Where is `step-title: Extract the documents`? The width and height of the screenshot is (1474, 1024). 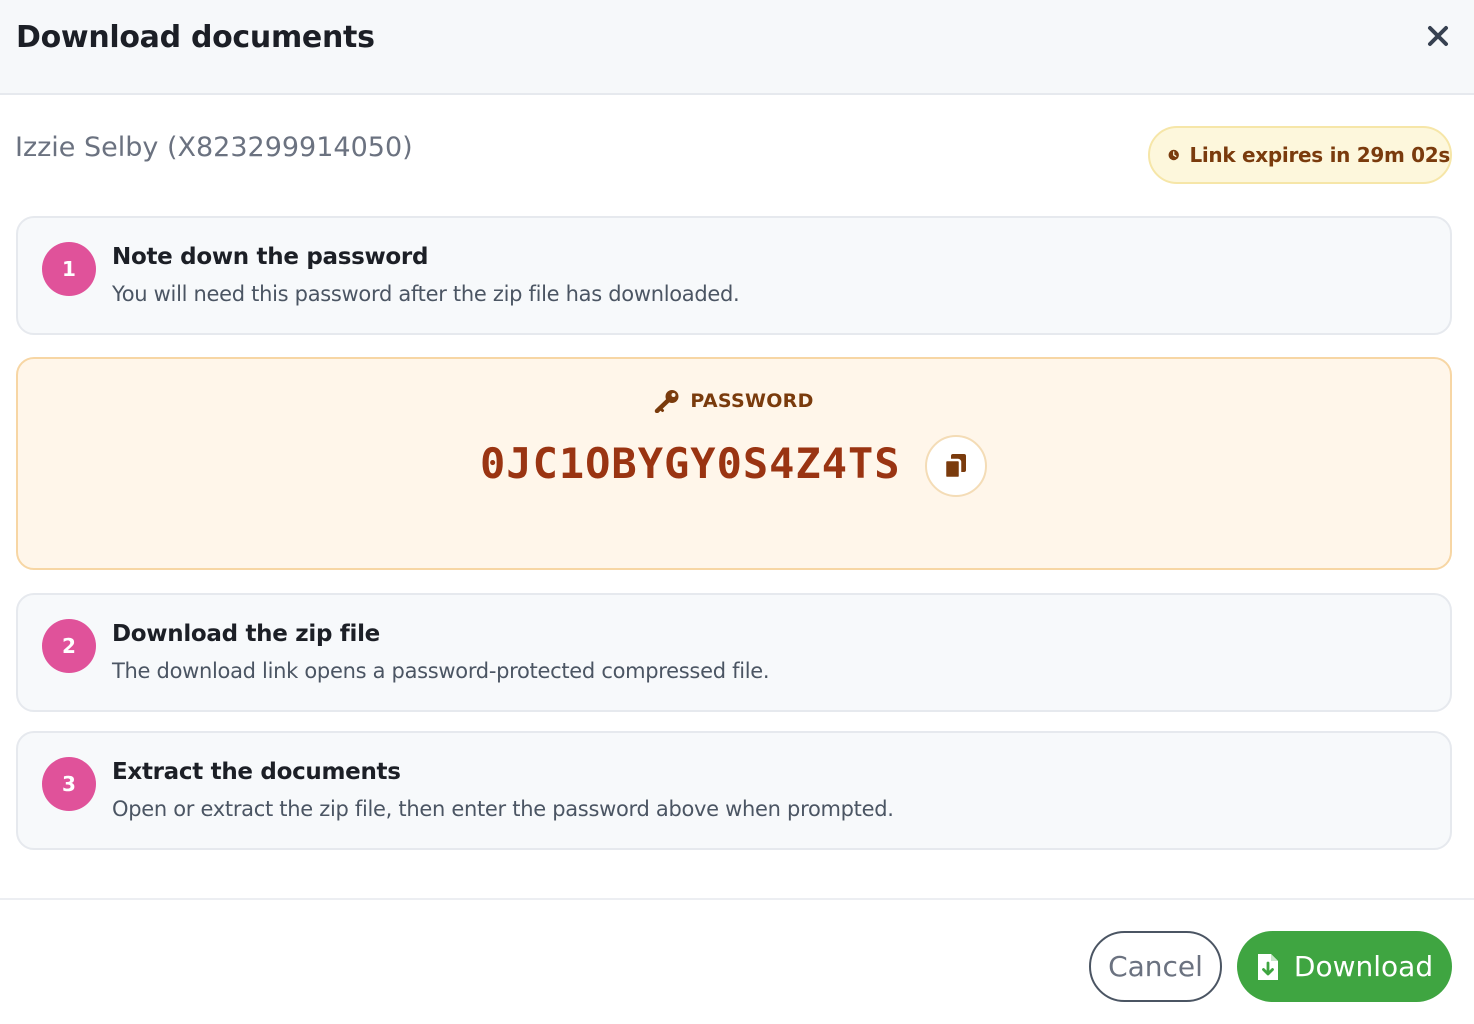
step-title: Extract the documents is located at coordinates (256, 772).